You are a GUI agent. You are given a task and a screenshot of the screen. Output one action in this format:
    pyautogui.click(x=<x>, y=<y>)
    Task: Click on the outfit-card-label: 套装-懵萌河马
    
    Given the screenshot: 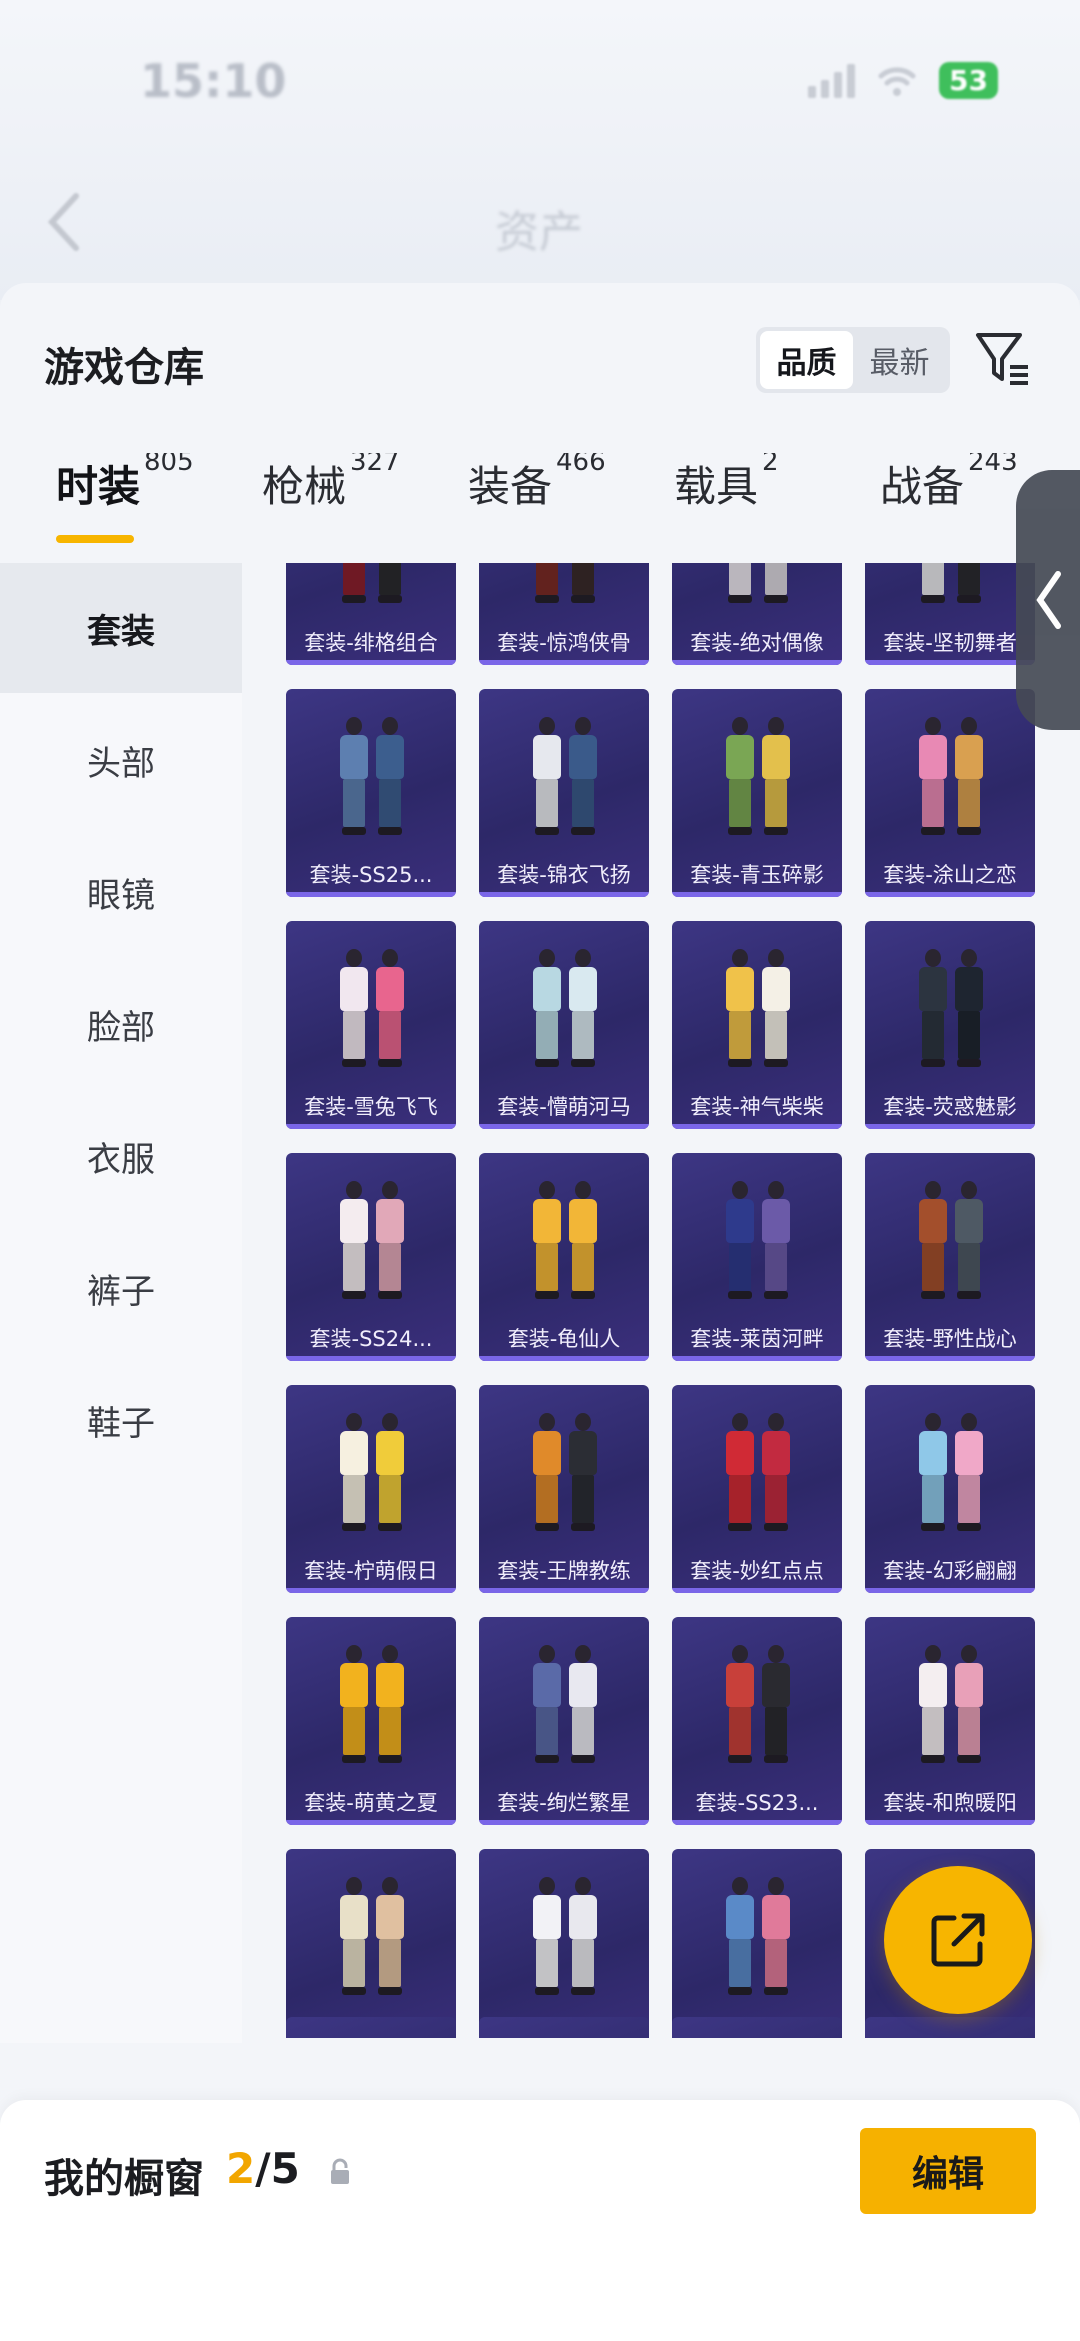 What is the action you would take?
    pyautogui.click(x=564, y=1107)
    